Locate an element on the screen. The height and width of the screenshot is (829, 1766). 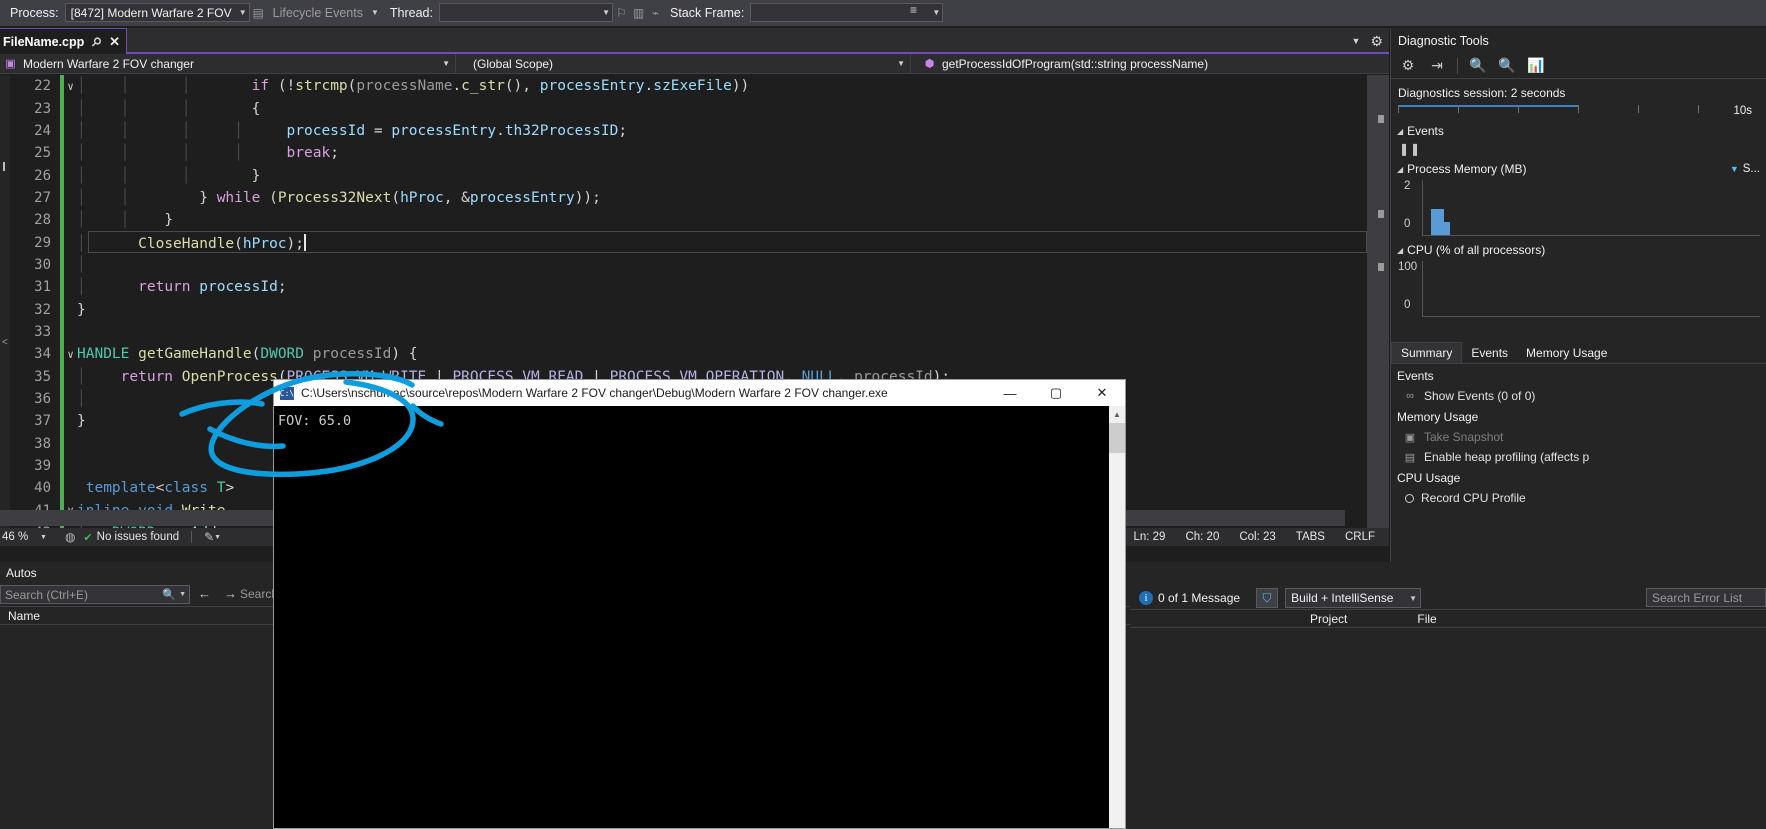
brush-icon: ✎ is located at coordinates (209, 537).